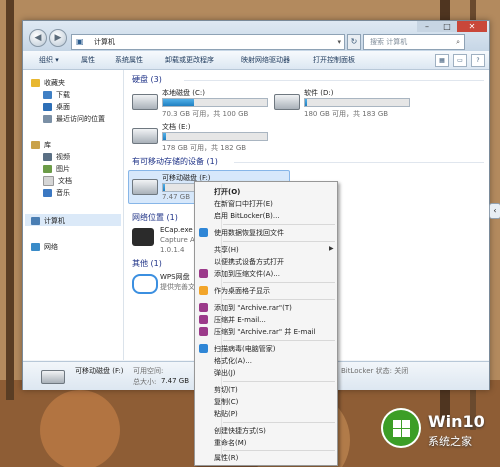  I want to click on uninstall-program-button: 卸载或更改程序, so click(189, 60).